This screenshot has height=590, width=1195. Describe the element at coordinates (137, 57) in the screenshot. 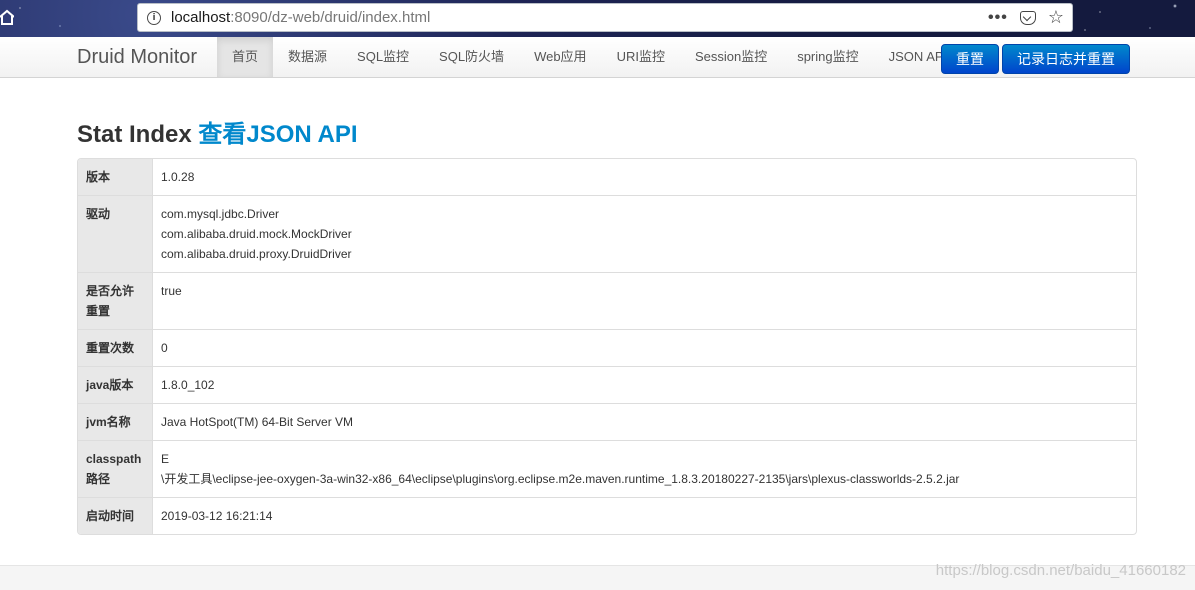

I see `brand-title: Druid Monitor` at that location.